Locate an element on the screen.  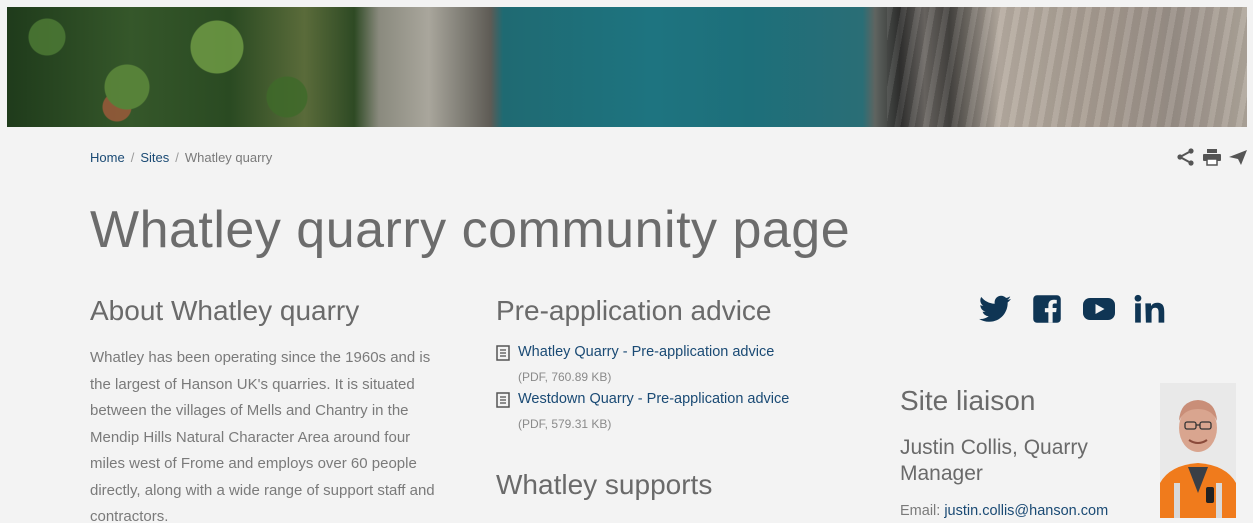
send-icon is located at coordinates (1238, 157).